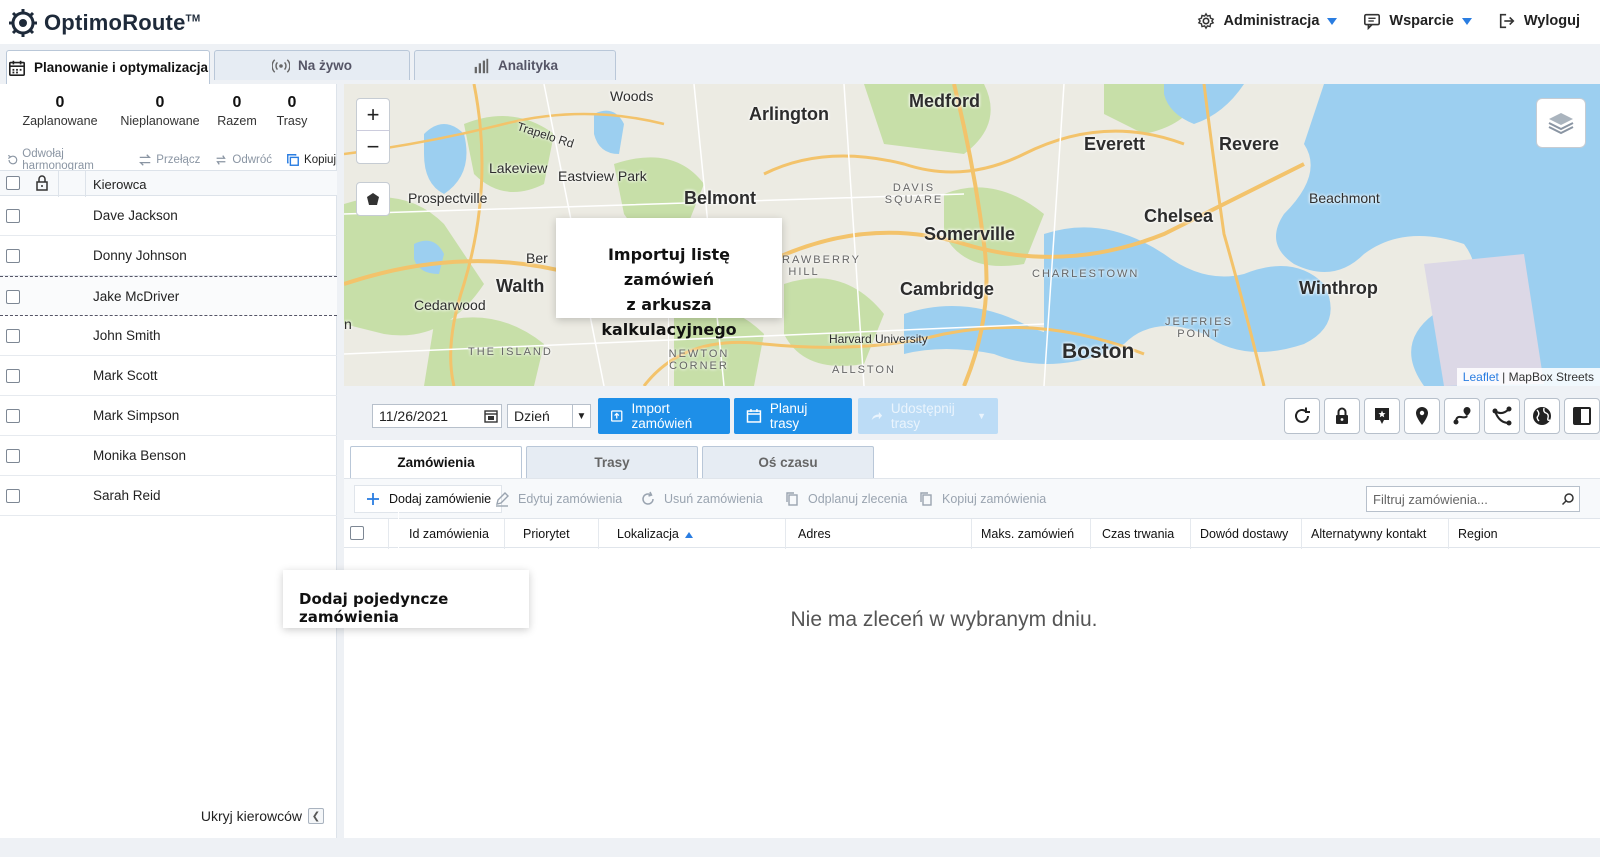  I want to click on edit-orders-button: Edytuj zamówienia, so click(558, 499).